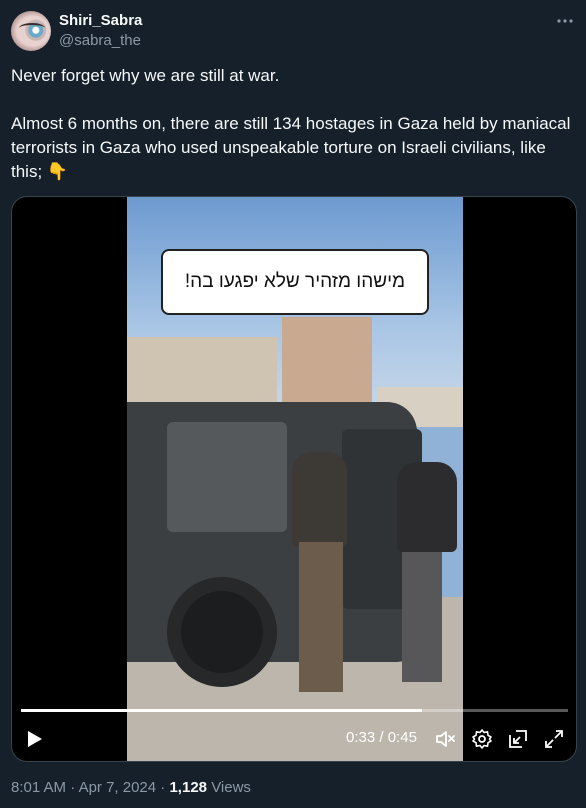 This screenshot has height=808, width=586. I want to click on tweet-date: Apr 7, 2024, so click(118, 787).